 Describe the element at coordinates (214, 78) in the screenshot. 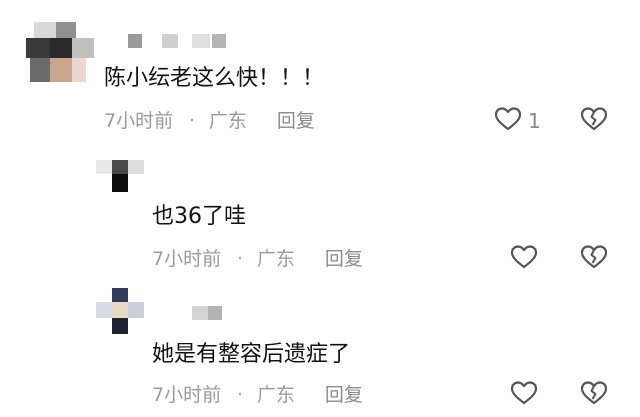

I see `comment-text: 陈小纭老这么快！！！` at that location.